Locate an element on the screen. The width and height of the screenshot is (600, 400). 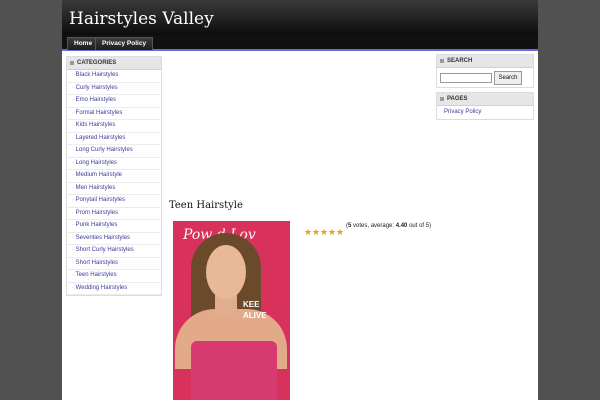
photo-face is located at coordinates (226, 272).